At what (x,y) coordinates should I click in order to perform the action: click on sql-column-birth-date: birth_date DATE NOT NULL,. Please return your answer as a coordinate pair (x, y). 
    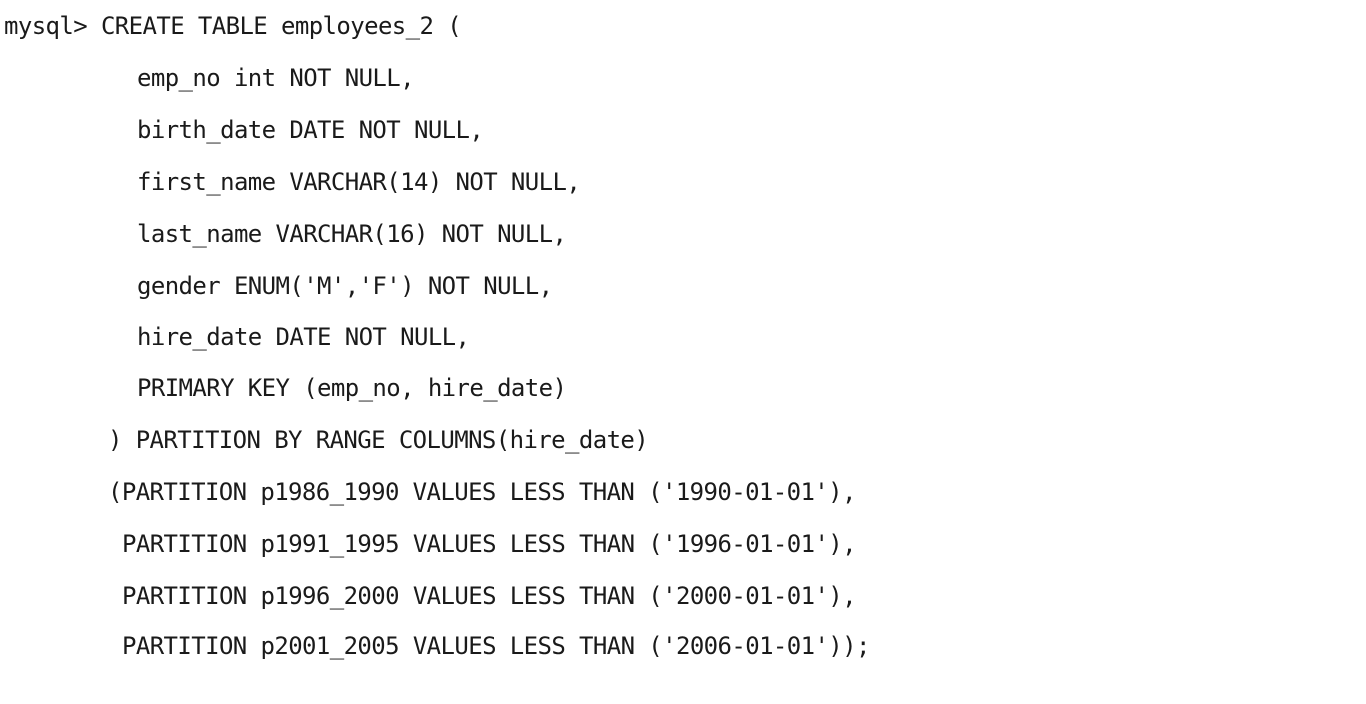
    Looking at the image, I should click on (310, 130).